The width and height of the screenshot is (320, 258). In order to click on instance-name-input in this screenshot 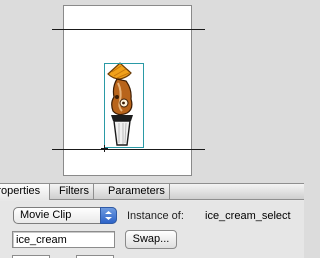, I will do `click(63, 239)`.